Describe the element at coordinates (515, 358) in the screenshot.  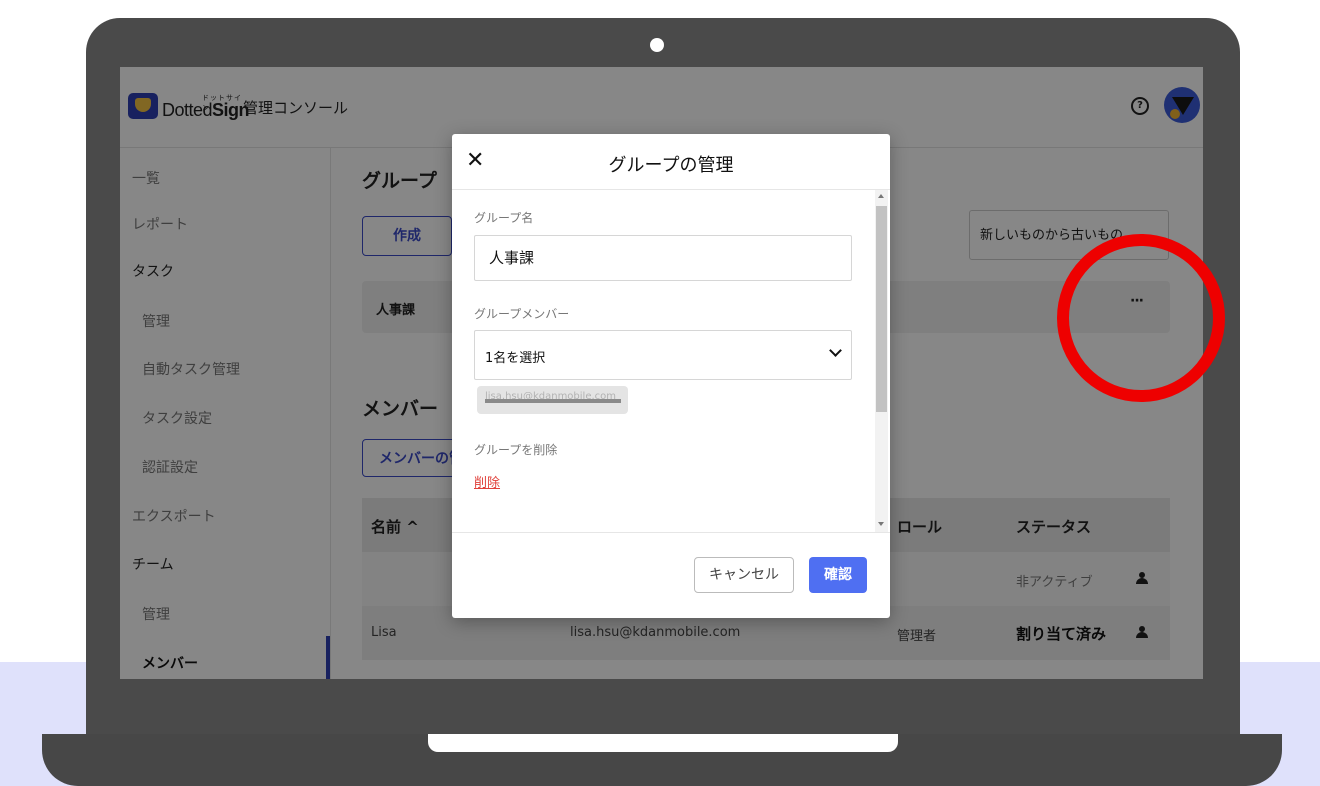
I see `members-select-value: 1名を選択` at that location.